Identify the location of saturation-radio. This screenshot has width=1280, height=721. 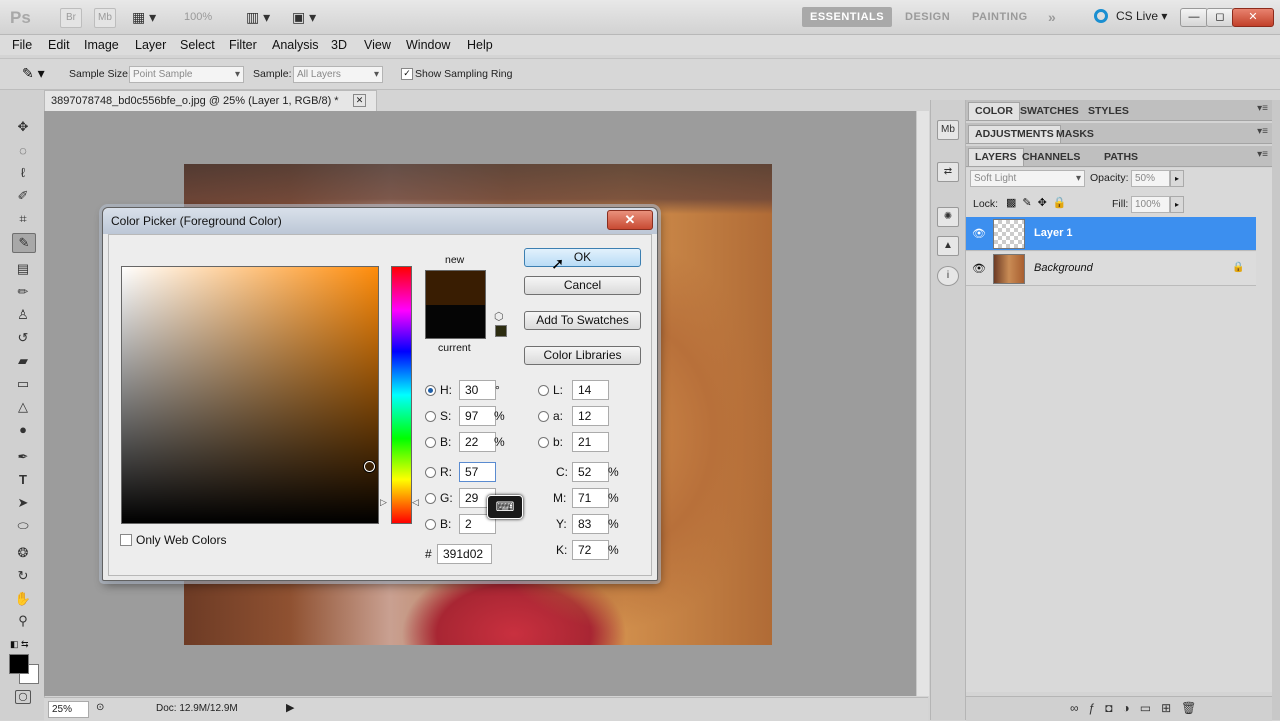
(430, 416).